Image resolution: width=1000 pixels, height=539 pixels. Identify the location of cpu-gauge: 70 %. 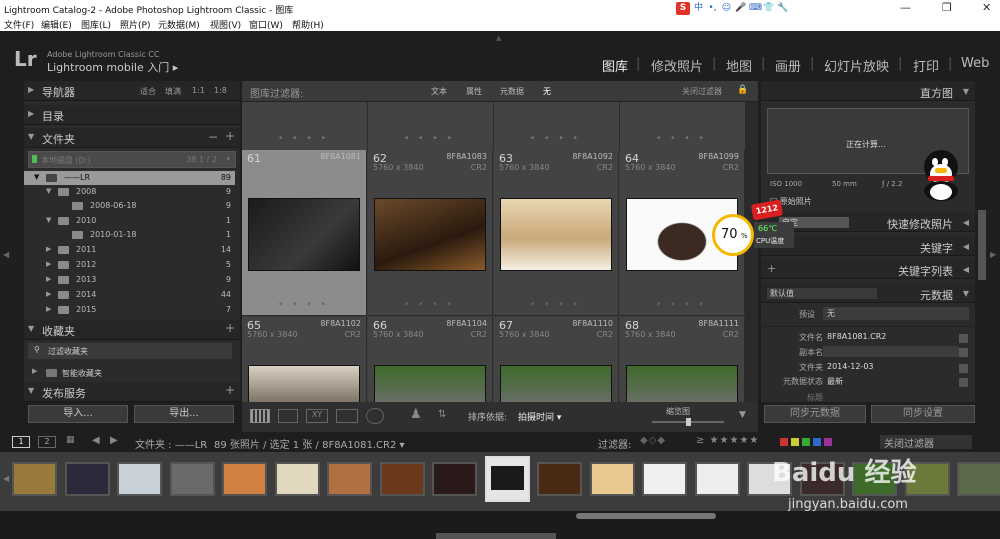
(733, 235).